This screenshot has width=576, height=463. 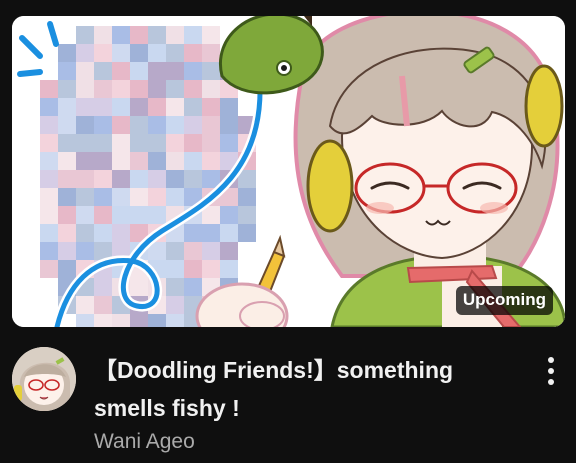 I want to click on channel-name: Wani Ageo, so click(x=144, y=442).